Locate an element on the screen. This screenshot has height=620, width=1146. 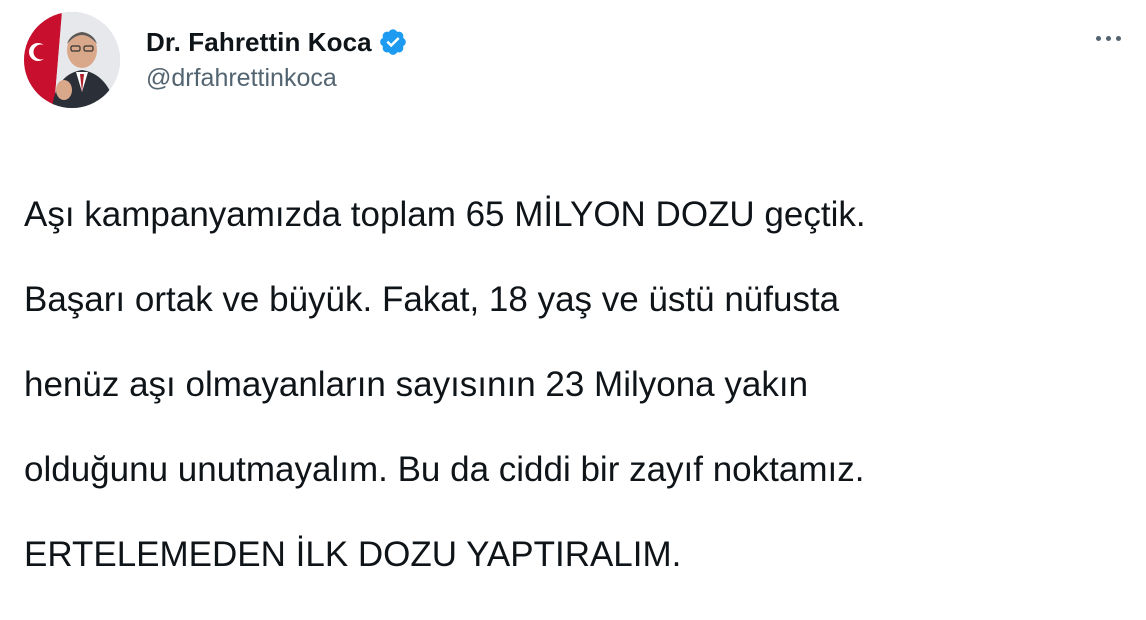
display-name: Dr. Fahrettin Koca is located at coordinates (259, 42).